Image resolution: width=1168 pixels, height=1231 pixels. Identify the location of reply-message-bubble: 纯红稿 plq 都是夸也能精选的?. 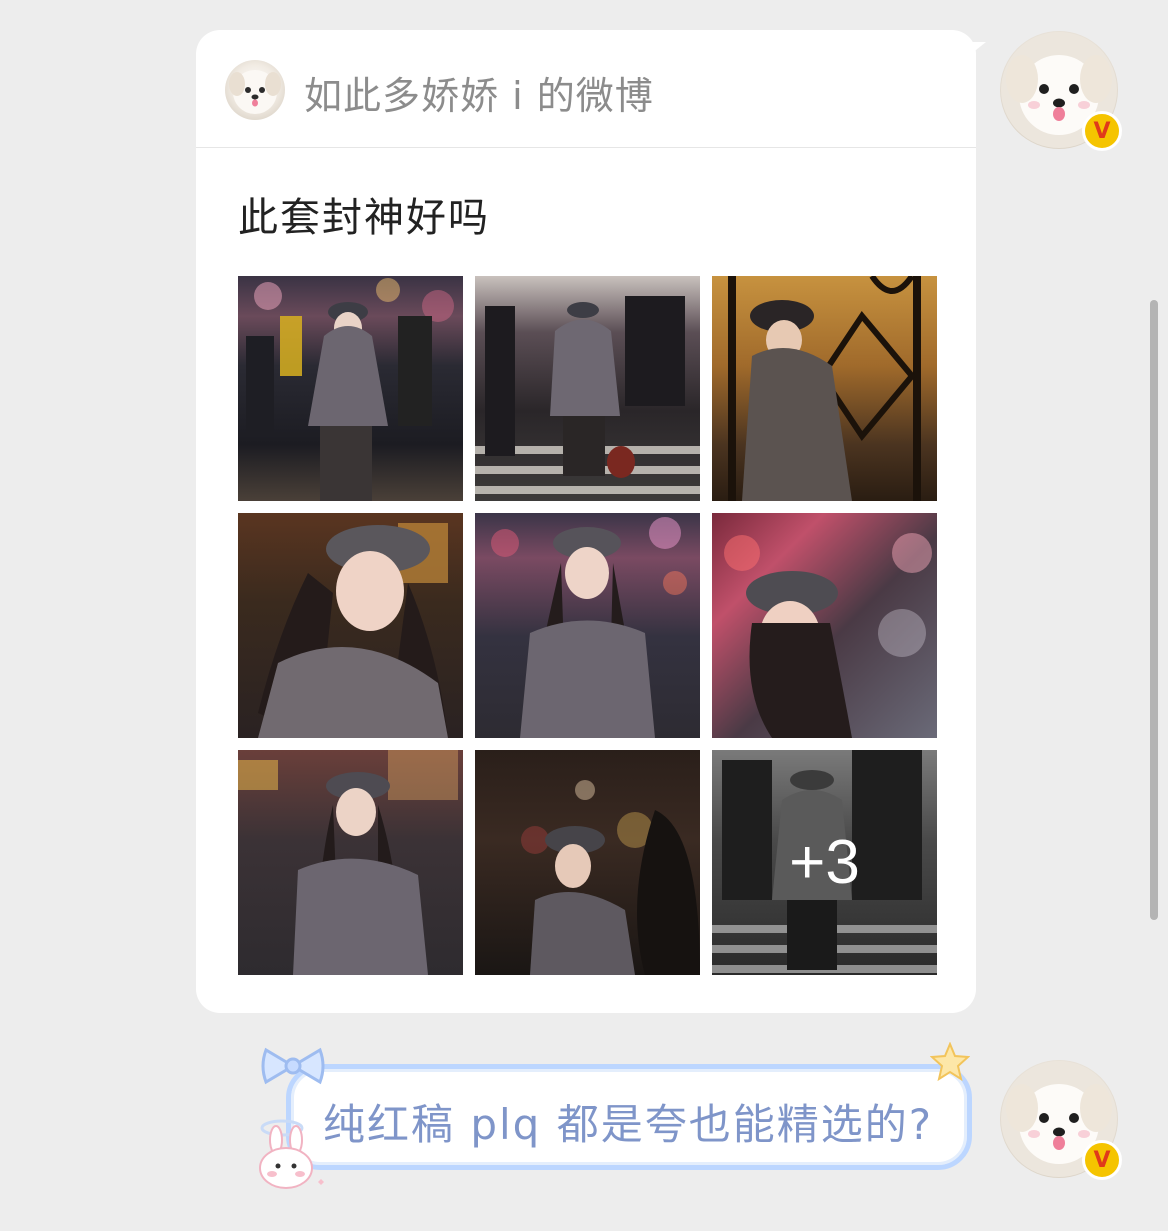
(629, 1117).